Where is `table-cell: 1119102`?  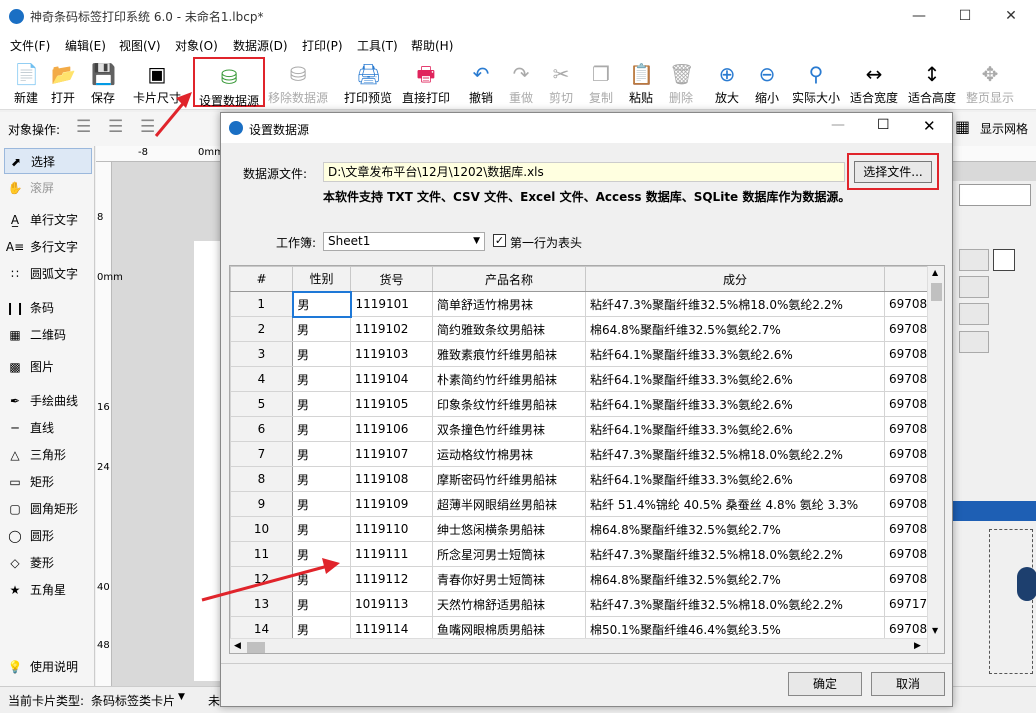
table-cell: 1119102 is located at coordinates (391, 329).